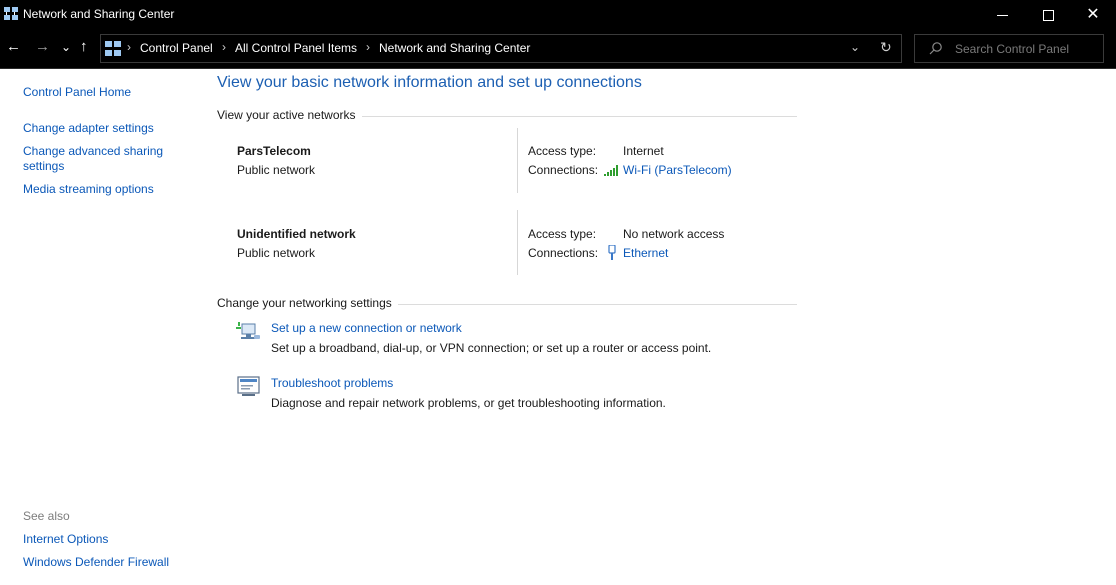  I want to click on access-type-value: No network access, so click(674, 234).